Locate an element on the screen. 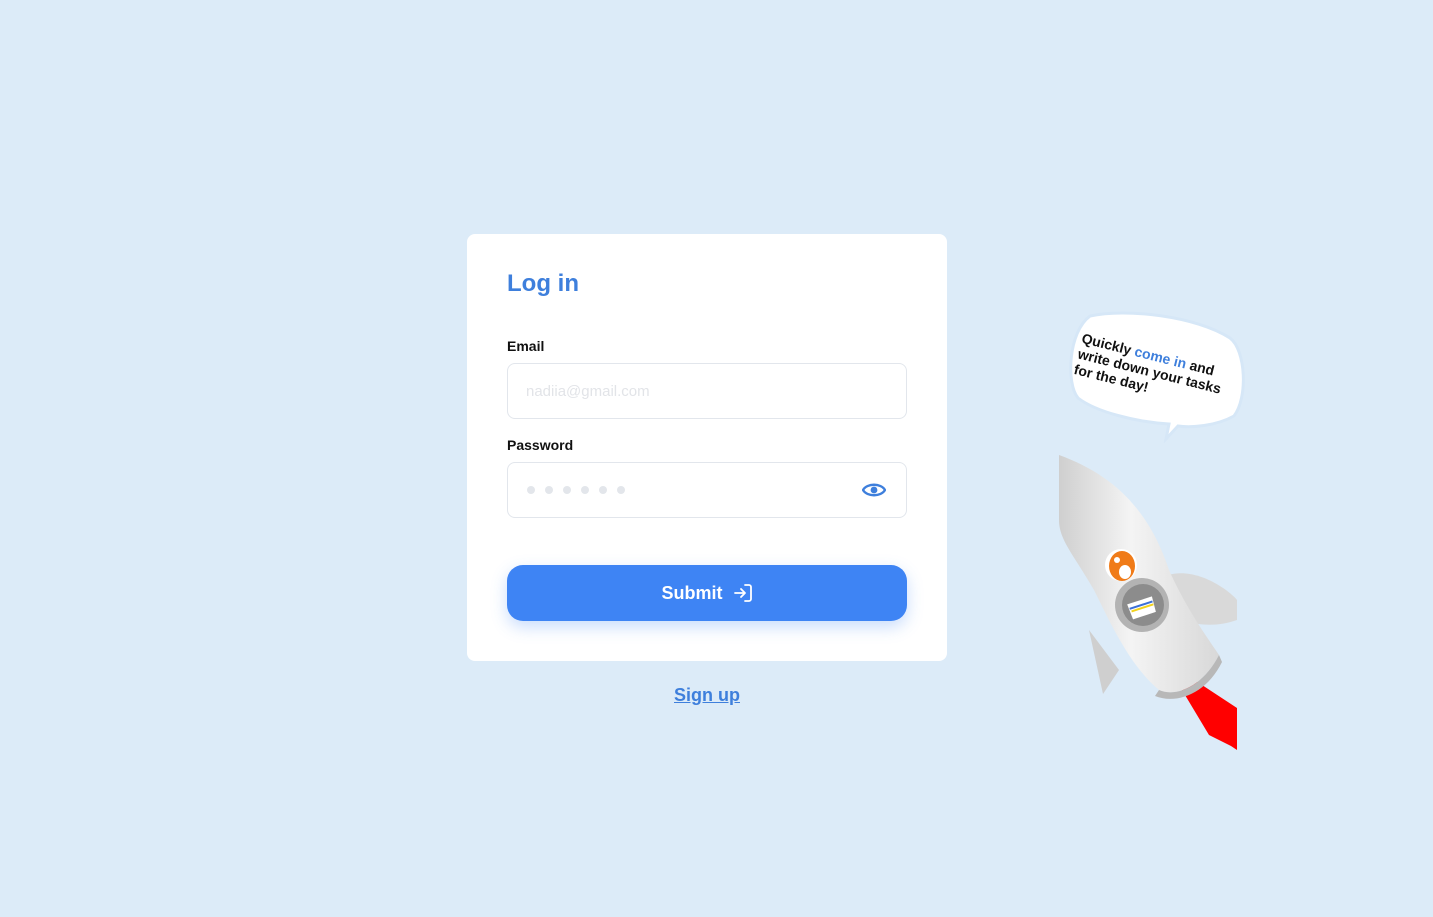  password-field is located at coordinates (707, 490).